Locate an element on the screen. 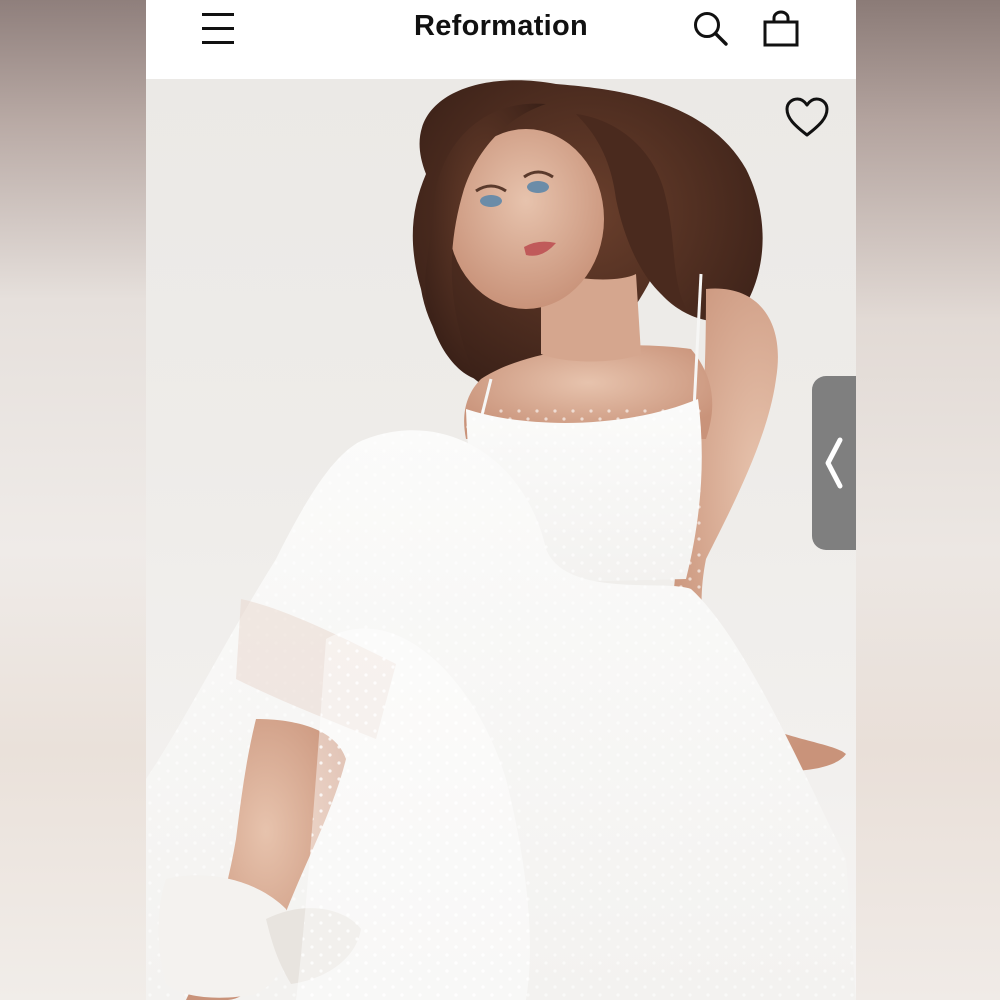 The width and height of the screenshot is (1000, 1000). search-button is located at coordinates (711, 29).